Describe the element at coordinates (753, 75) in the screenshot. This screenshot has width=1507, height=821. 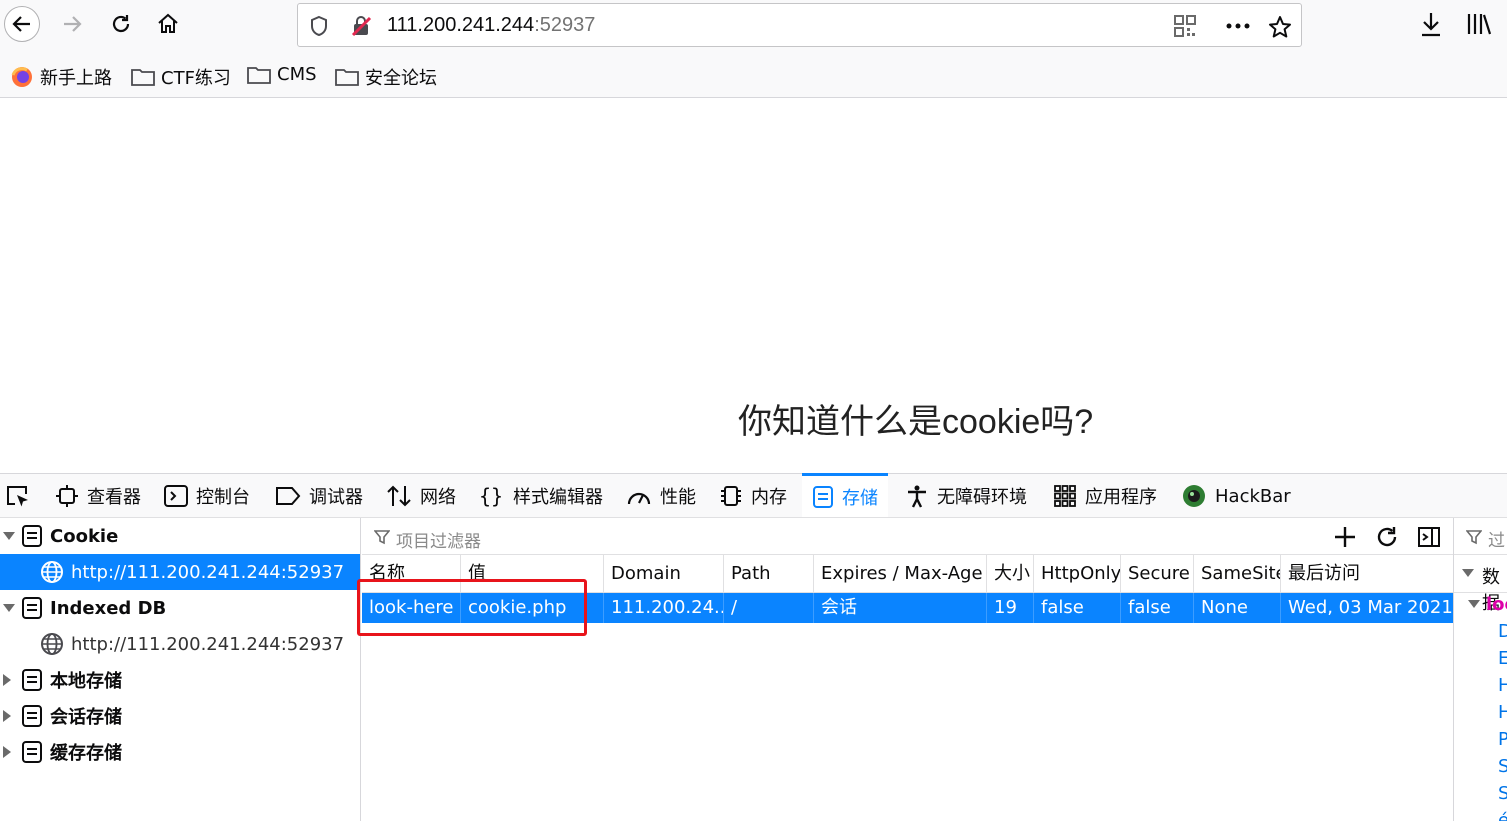
I see `bookmarks-bar: 新手上路 CTF练习 CMS 安全论坛` at that location.